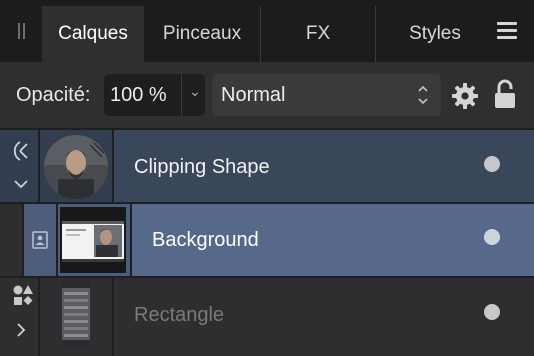 The image size is (534, 356). I want to click on layer-name: Background, so click(205, 240).